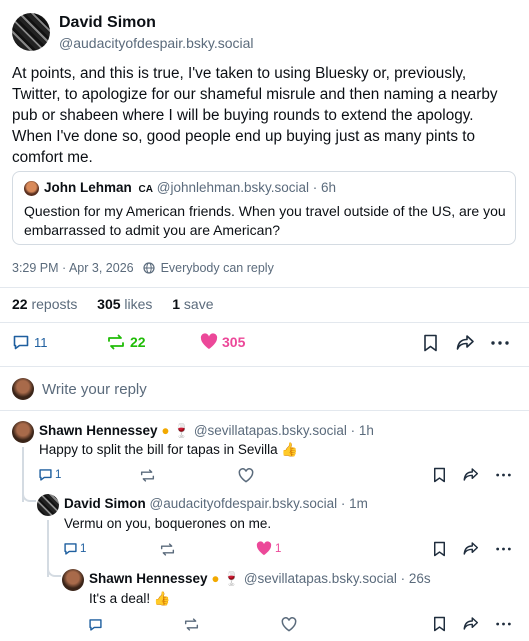 Image resolution: width=529 pixels, height=641 pixels. I want to click on reply-text: It's a deal! 👍, so click(130, 598).